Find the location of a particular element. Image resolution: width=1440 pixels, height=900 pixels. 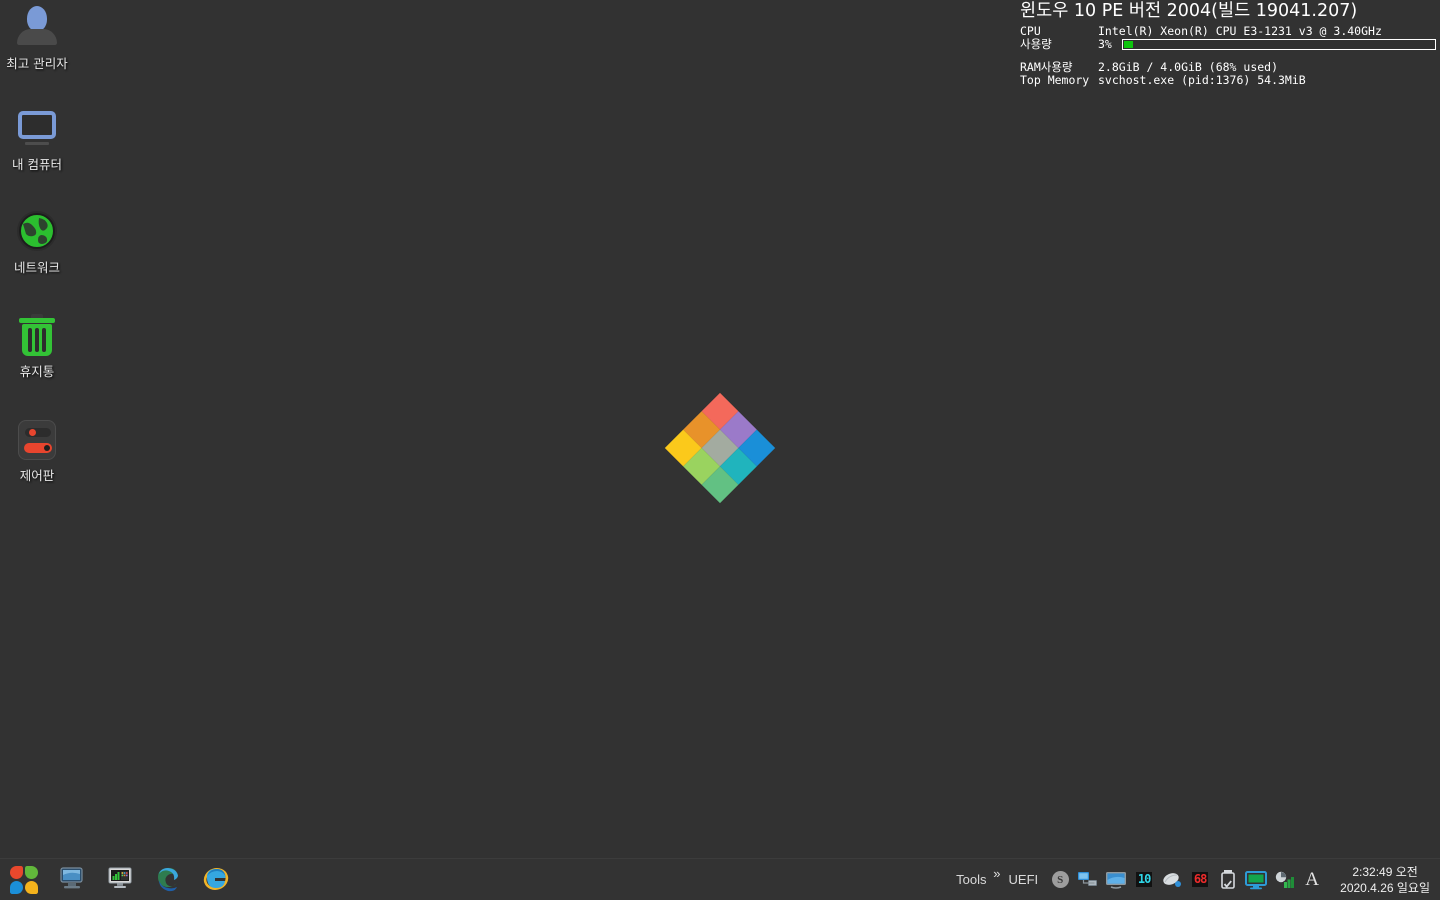

top-memory-value: svchost.exe (pid:1376) 54.3MiB is located at coordinates (1202, 80).